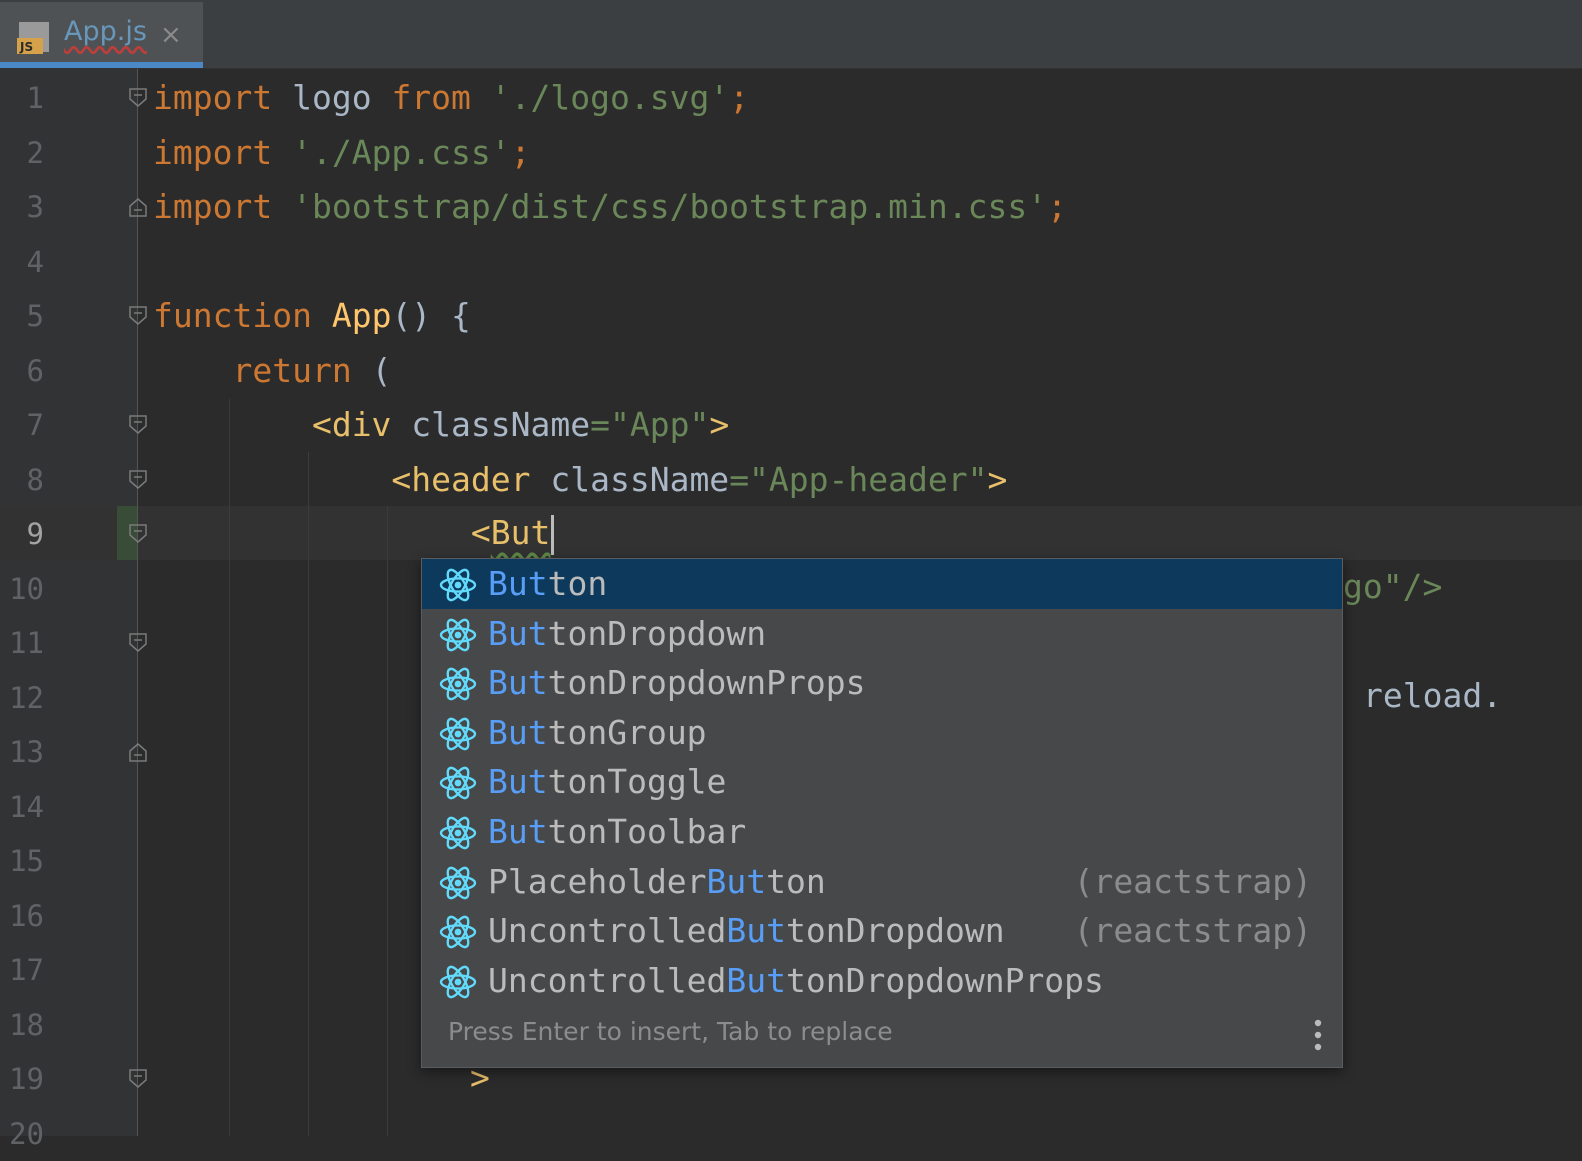  What do you see at coordinates (1393, 586) in the screenshot?
I see `partial-code-line-10: go"/>` at bounding box center [1393, 586].